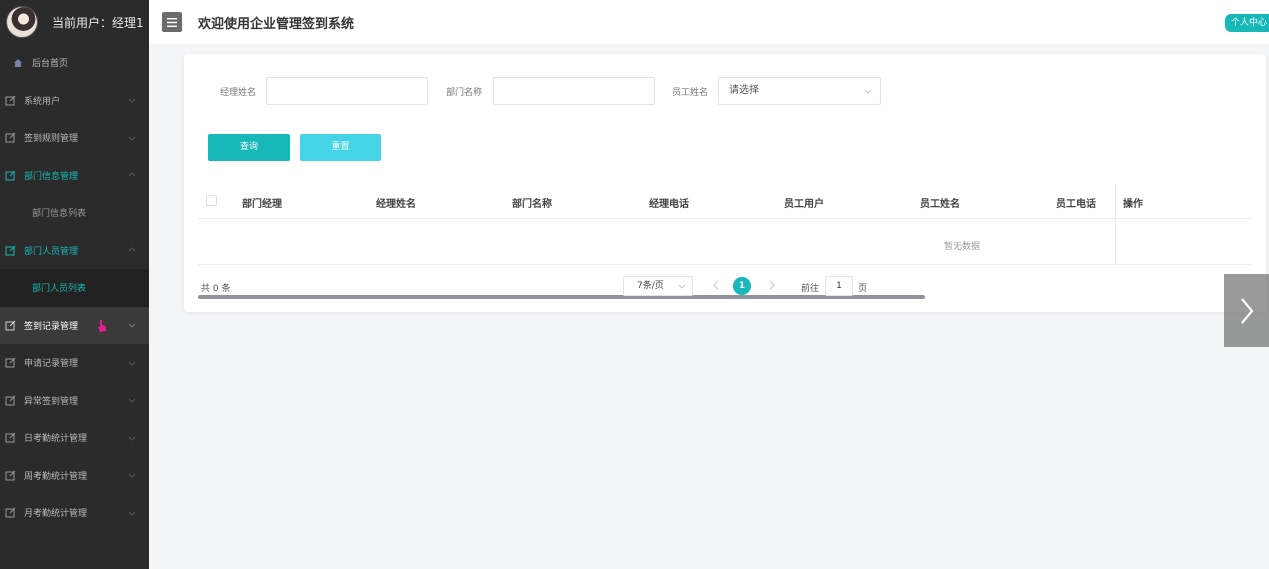 This screenshot has width=1269, height=569. I want to click on column-divider, so click(1115, 224).